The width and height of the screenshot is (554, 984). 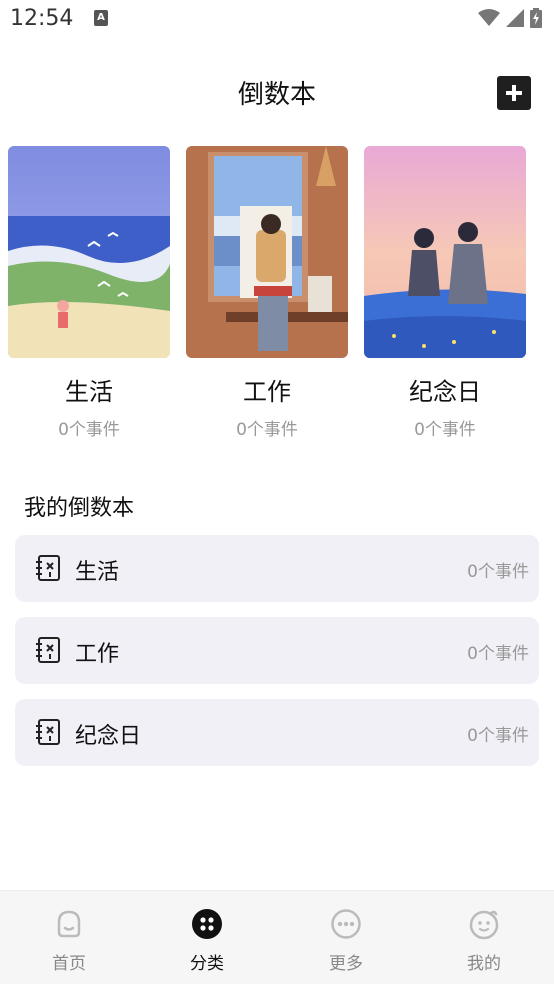 I want to click on list-item-life: 生活 0个事件, so click(x=277, y=568).